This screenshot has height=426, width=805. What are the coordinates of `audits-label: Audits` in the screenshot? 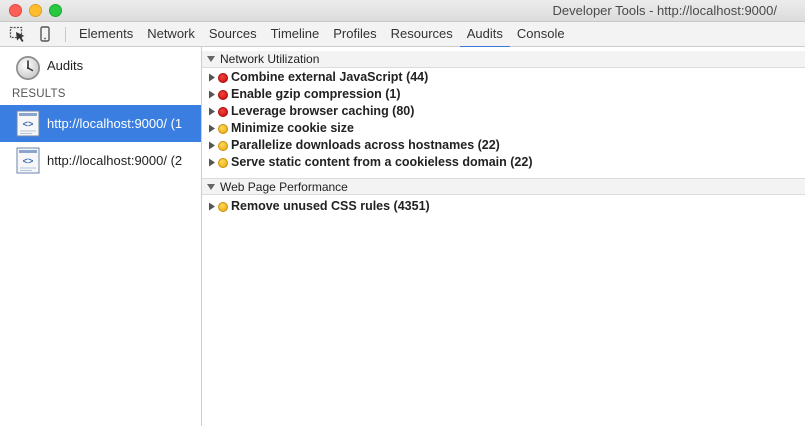 It's located at (65, 65).